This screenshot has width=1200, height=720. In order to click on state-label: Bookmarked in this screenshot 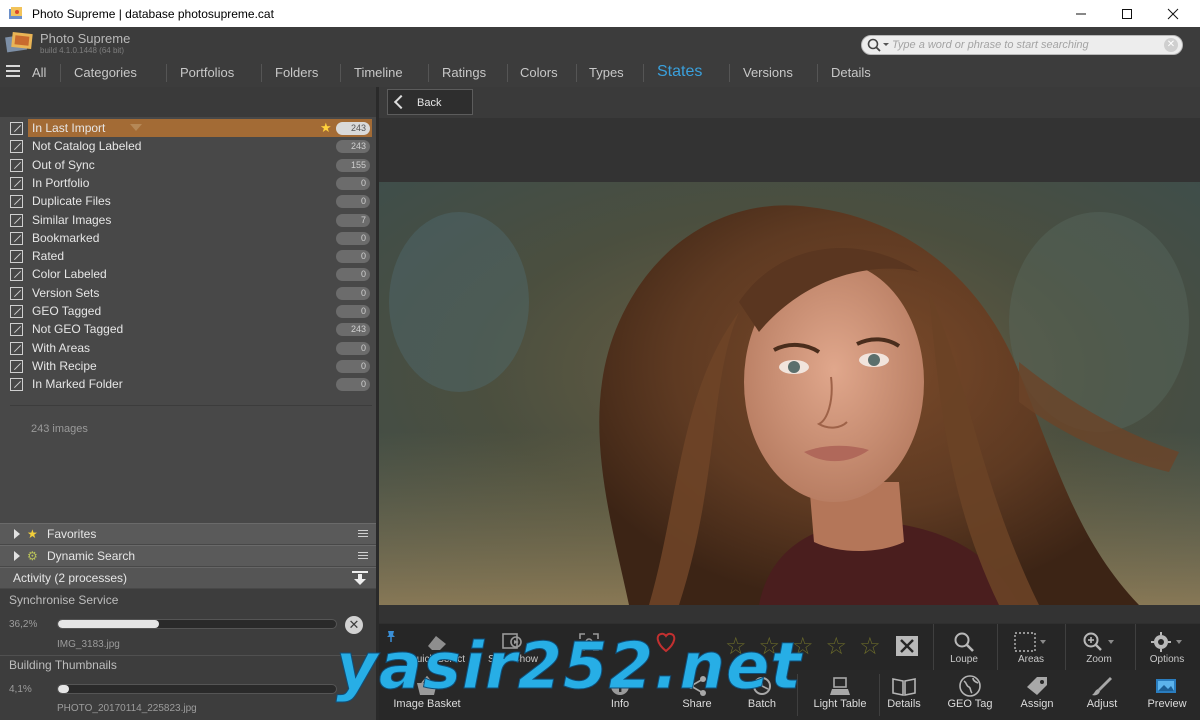, I will do `click(66, 238)`.